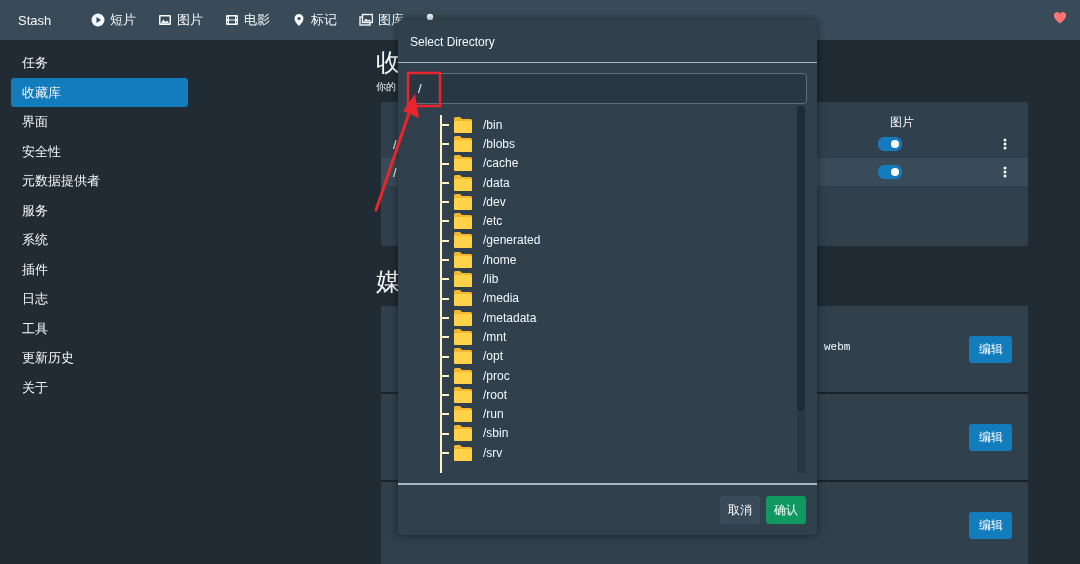 The height and width of the screenshot is (564, 1080). What do you see at coordinates (386, 87) in the screenshot?
I see `section-description: 你的` at bounding box center [386, 87].